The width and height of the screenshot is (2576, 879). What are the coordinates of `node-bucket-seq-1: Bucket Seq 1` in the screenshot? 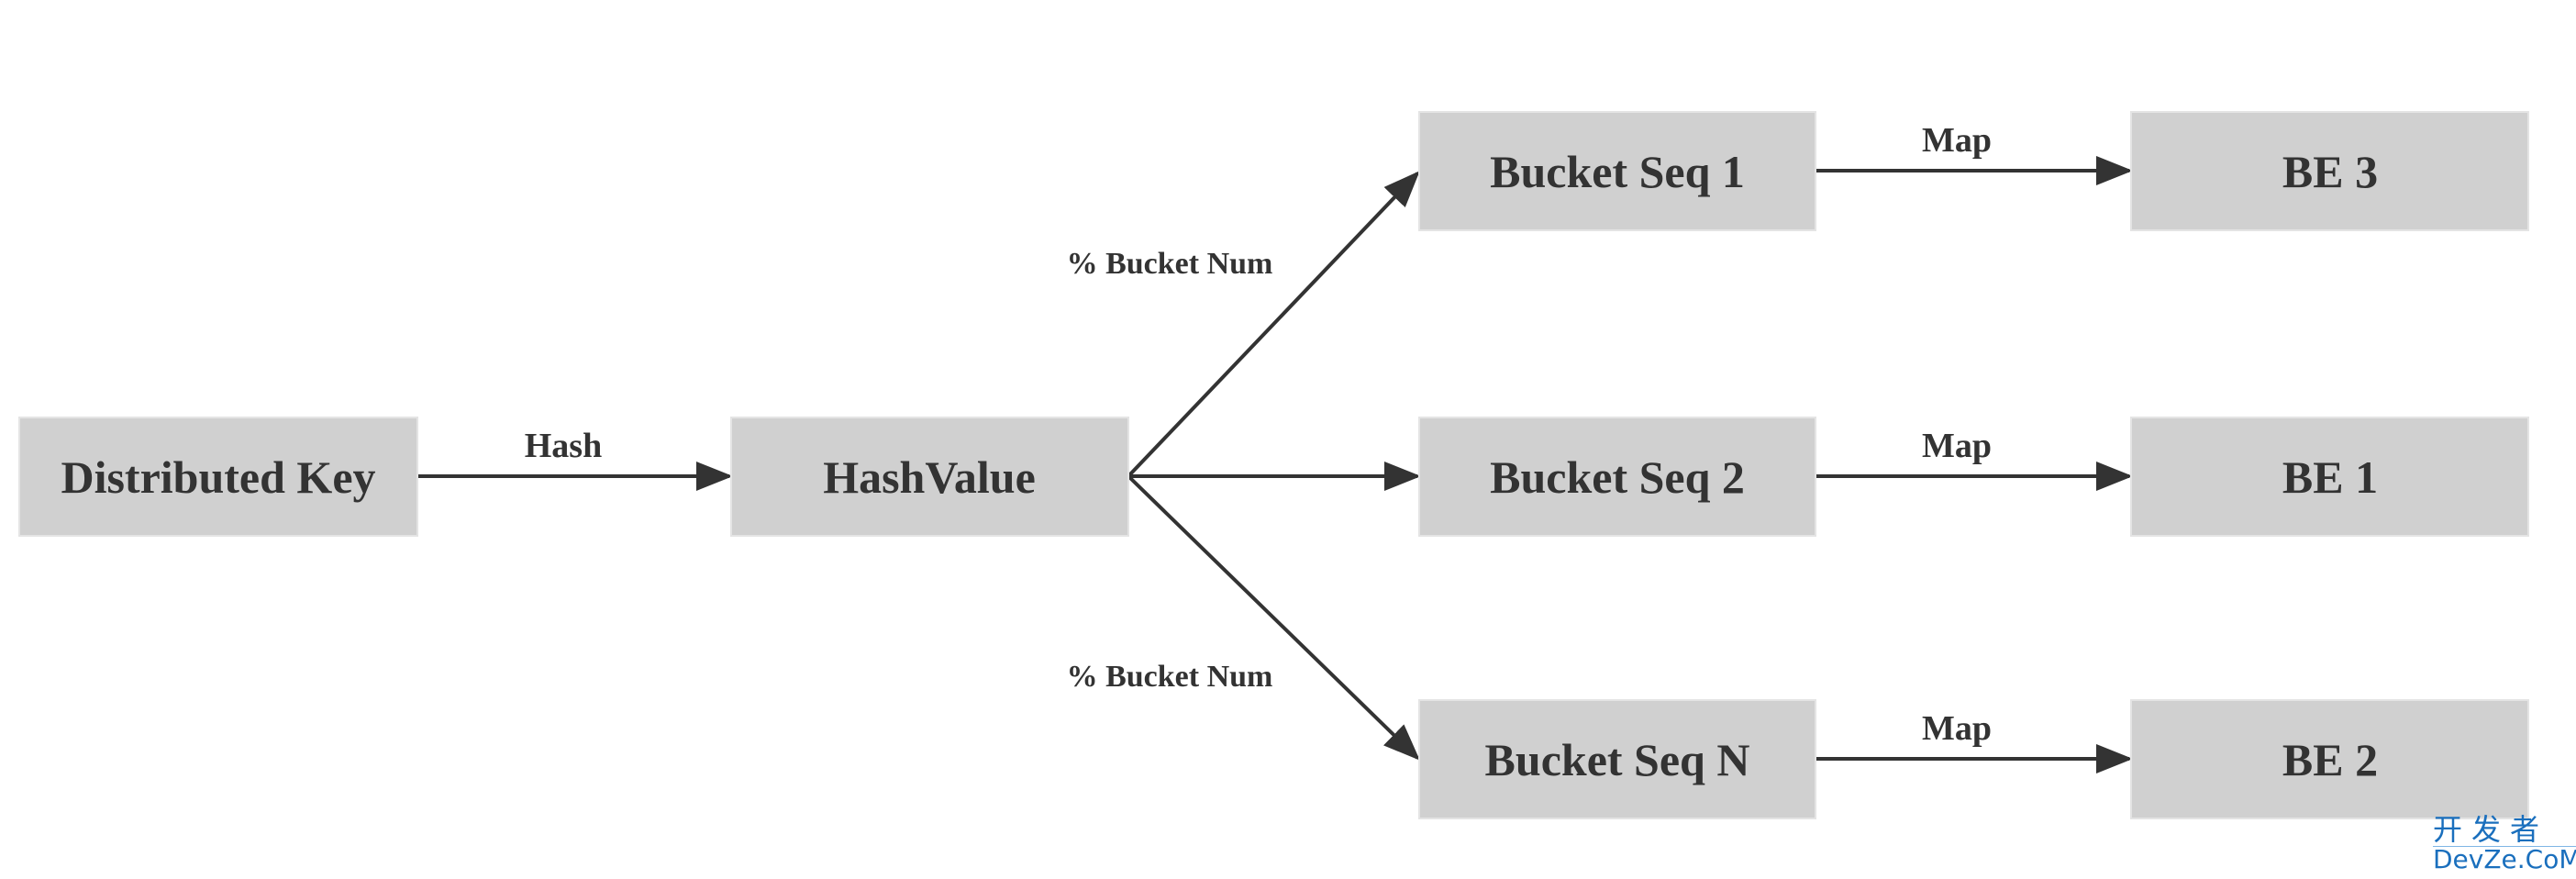 It's located at (1617, 171).